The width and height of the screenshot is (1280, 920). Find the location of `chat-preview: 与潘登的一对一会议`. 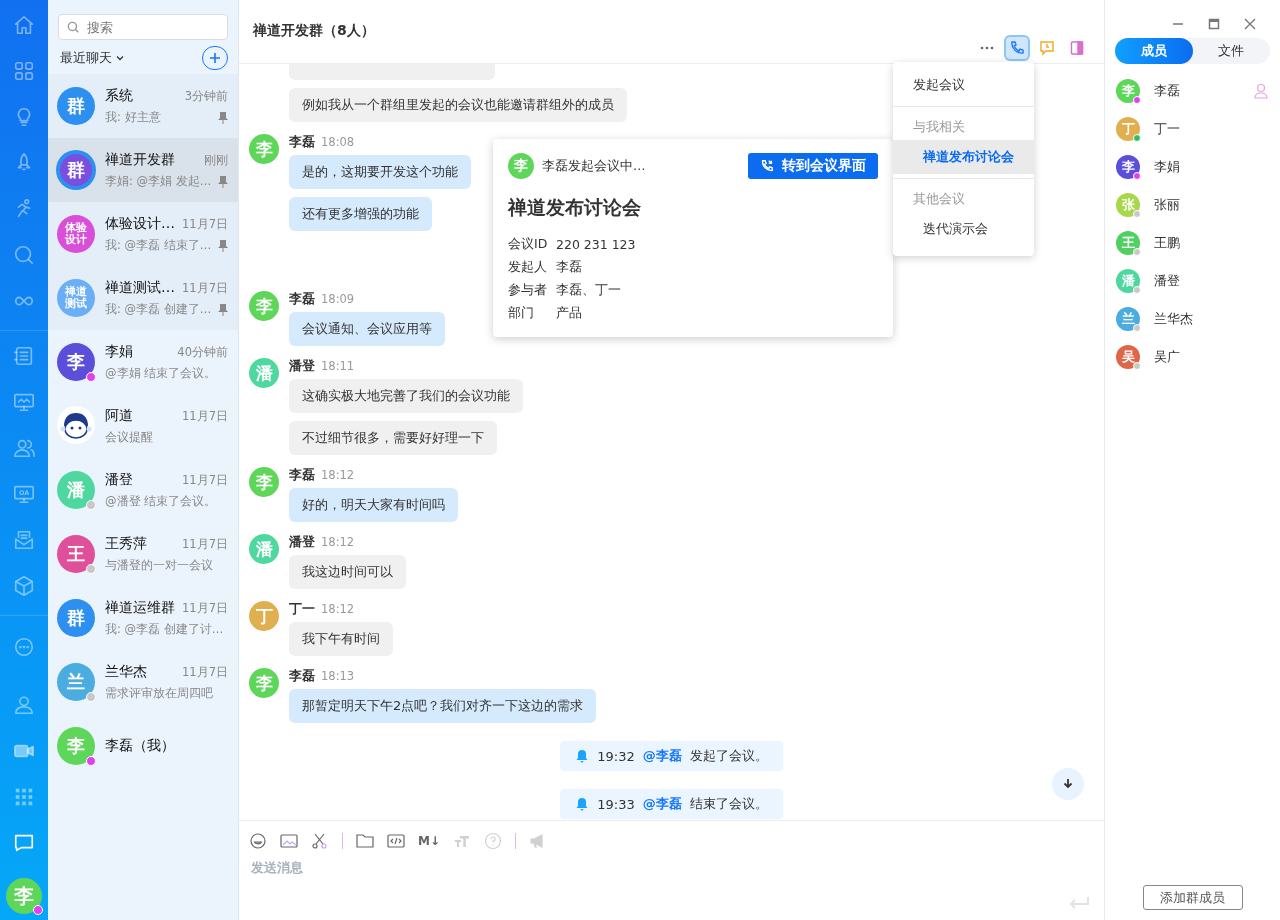

chat-preview: 与潘登的一对一会议 is located at coordinates (159, 565).